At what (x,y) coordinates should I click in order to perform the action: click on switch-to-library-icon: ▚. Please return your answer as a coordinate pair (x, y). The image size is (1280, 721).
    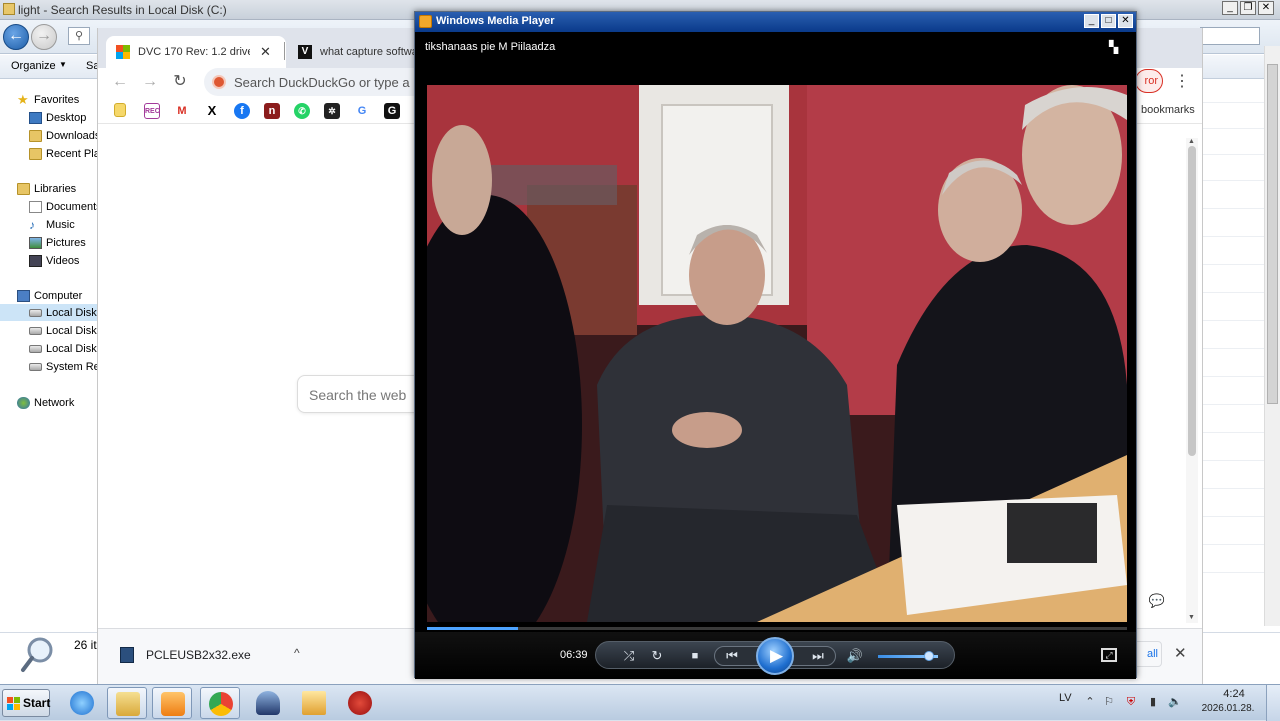
    Looking at the image, I should click on (1117, 47).